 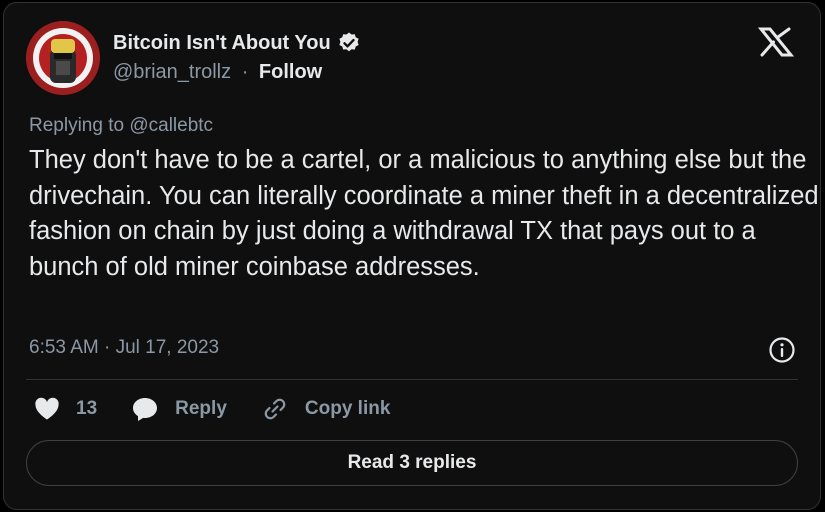 I want to click on author-name-row: Bitcoin Isn't About You, so click(x=237, y=43).